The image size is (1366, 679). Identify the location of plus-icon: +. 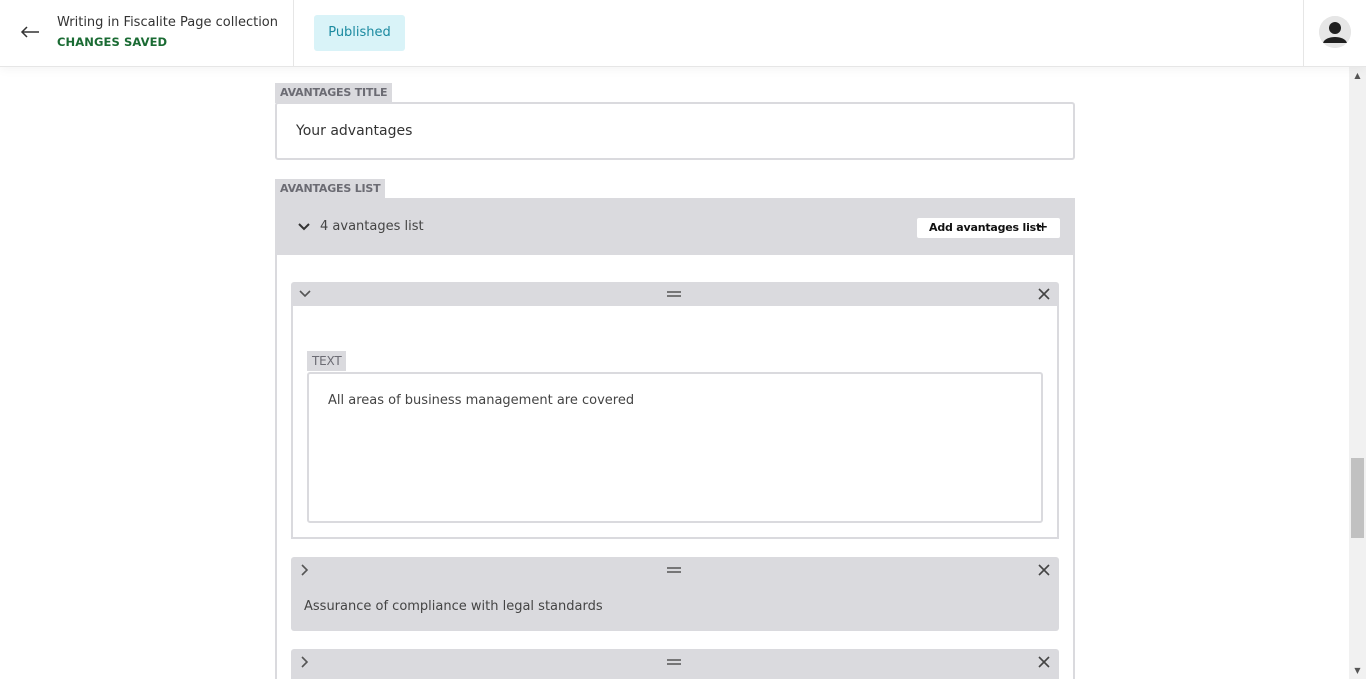
(1042, 227).